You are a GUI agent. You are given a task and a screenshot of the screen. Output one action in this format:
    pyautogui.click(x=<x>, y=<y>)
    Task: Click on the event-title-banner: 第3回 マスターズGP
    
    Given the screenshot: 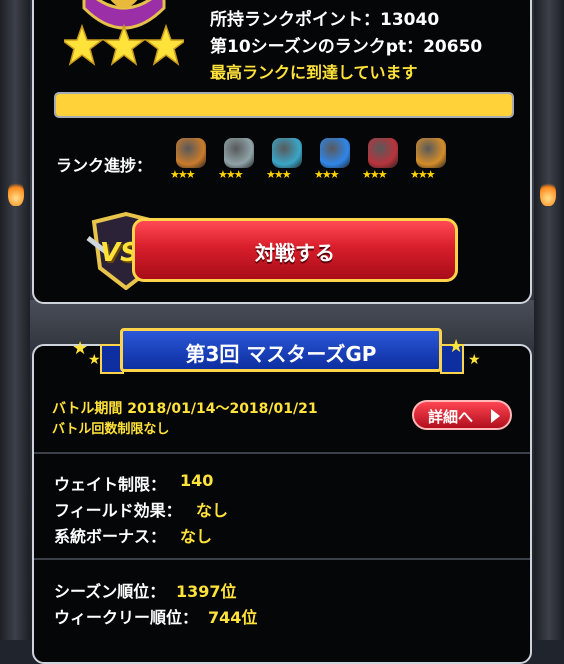 What is the action you would take?
    pyautogui.click(x=281, y=350)
    